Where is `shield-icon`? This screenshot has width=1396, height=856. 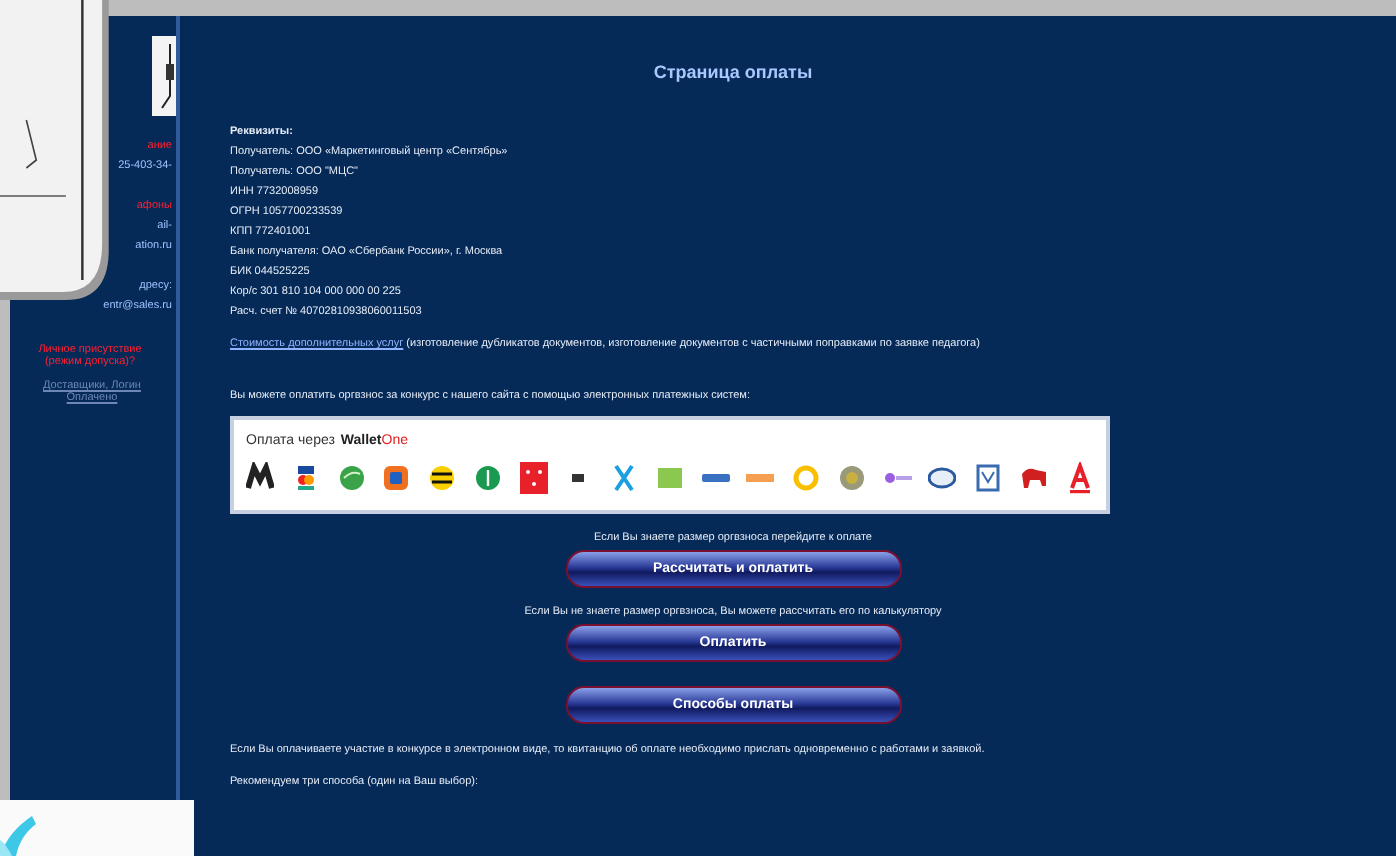 shield-icon is located at coordinates (988, 478).